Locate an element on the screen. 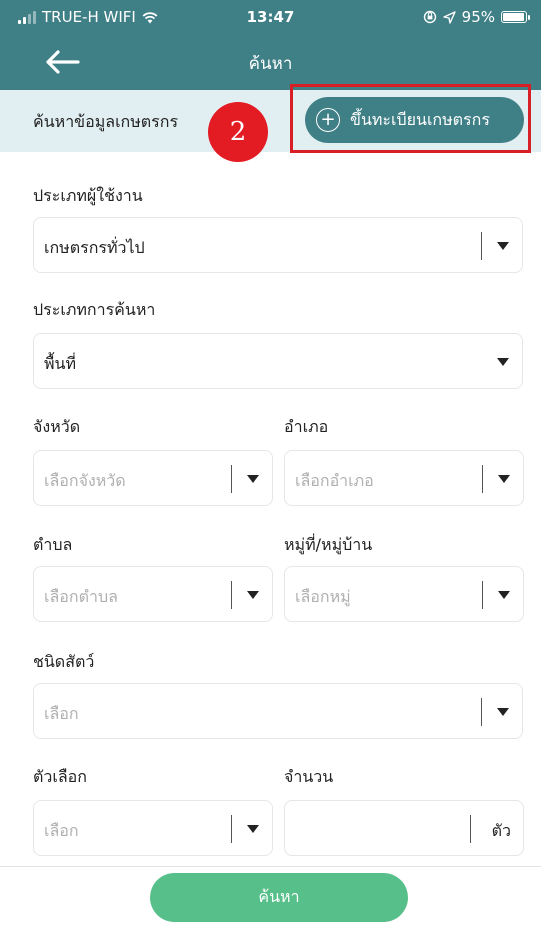 The height and width of the screenshot is (942, 541). step-badge: 2 is located at coordinates (238, 132).